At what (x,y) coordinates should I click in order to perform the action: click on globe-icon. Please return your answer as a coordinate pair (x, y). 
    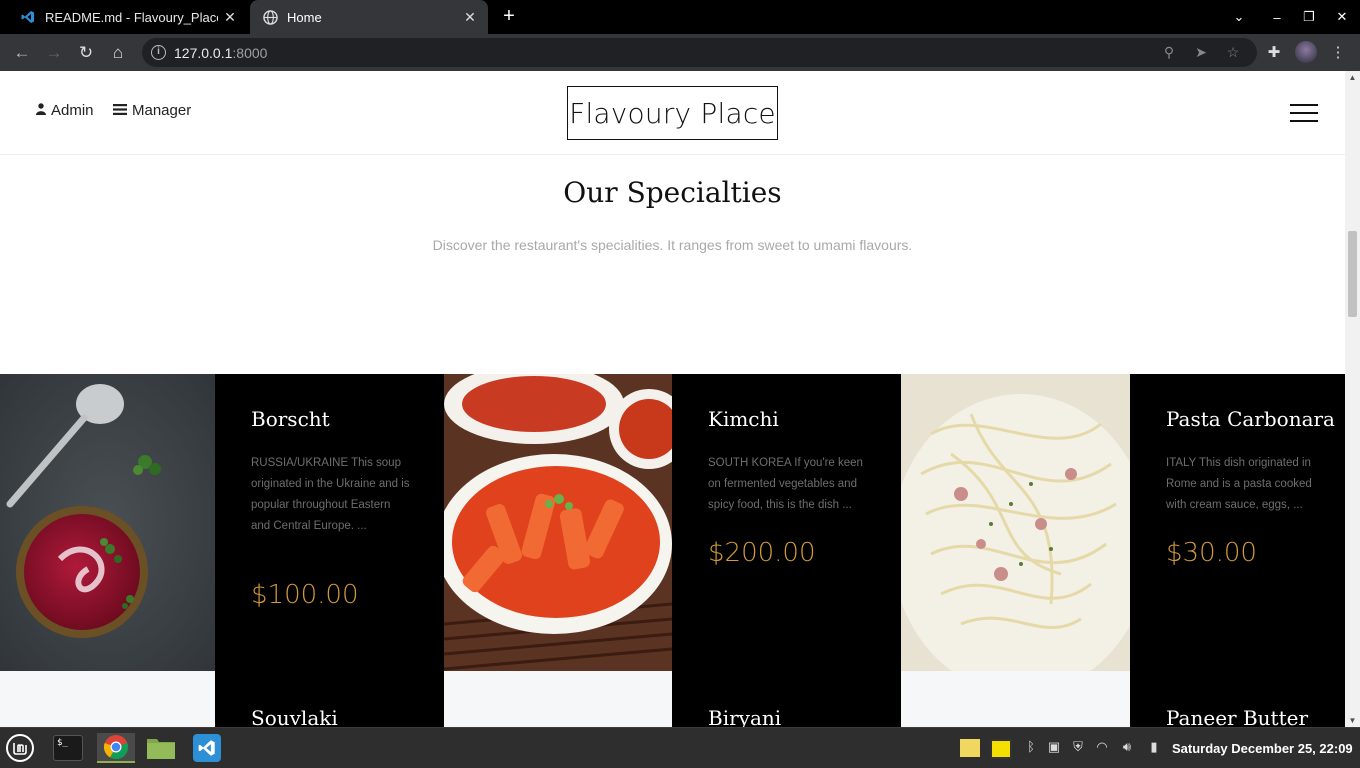
    Looking at the image, I should click on (270, 17).